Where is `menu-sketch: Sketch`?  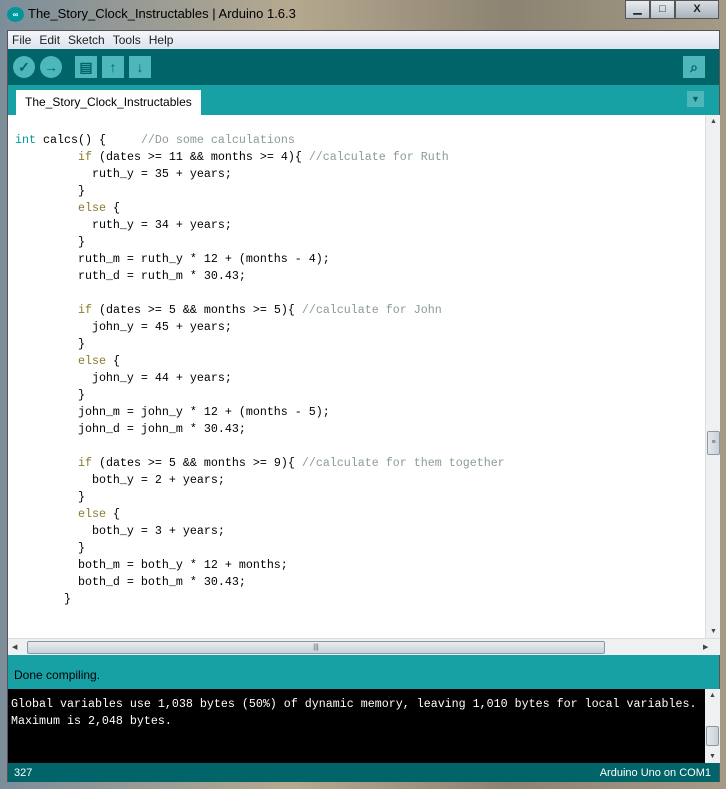 menu-sketch: Sketch is located at coordinates (86, 40).